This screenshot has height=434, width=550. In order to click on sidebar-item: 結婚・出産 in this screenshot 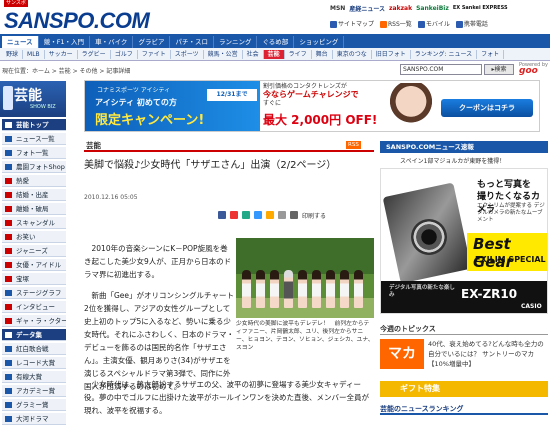, I will do `click(34, 195)`.